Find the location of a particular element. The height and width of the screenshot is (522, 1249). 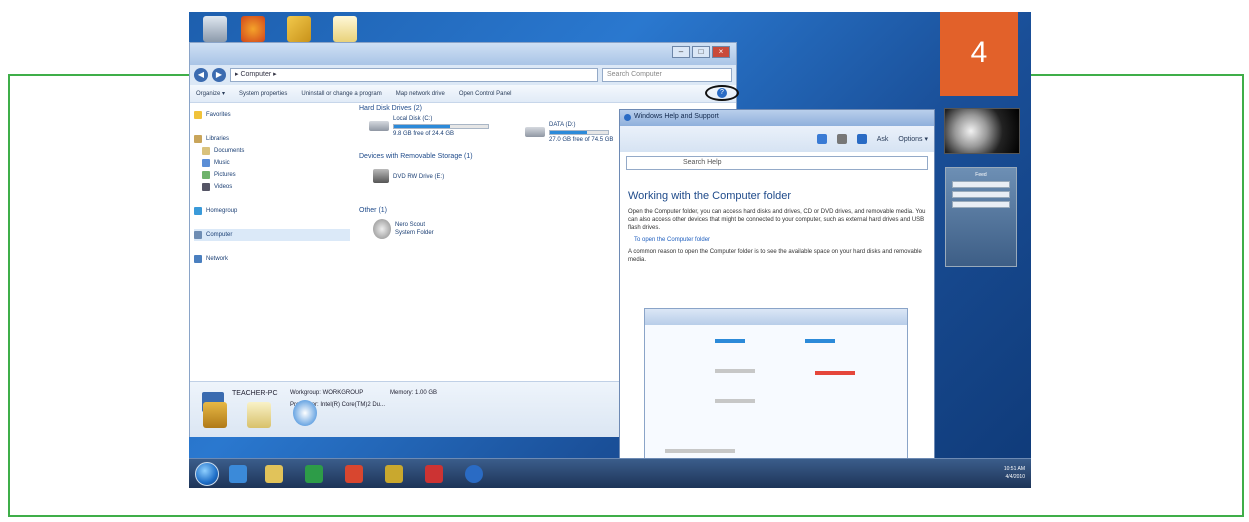

frame-right is located at coordinates (1243, 295).